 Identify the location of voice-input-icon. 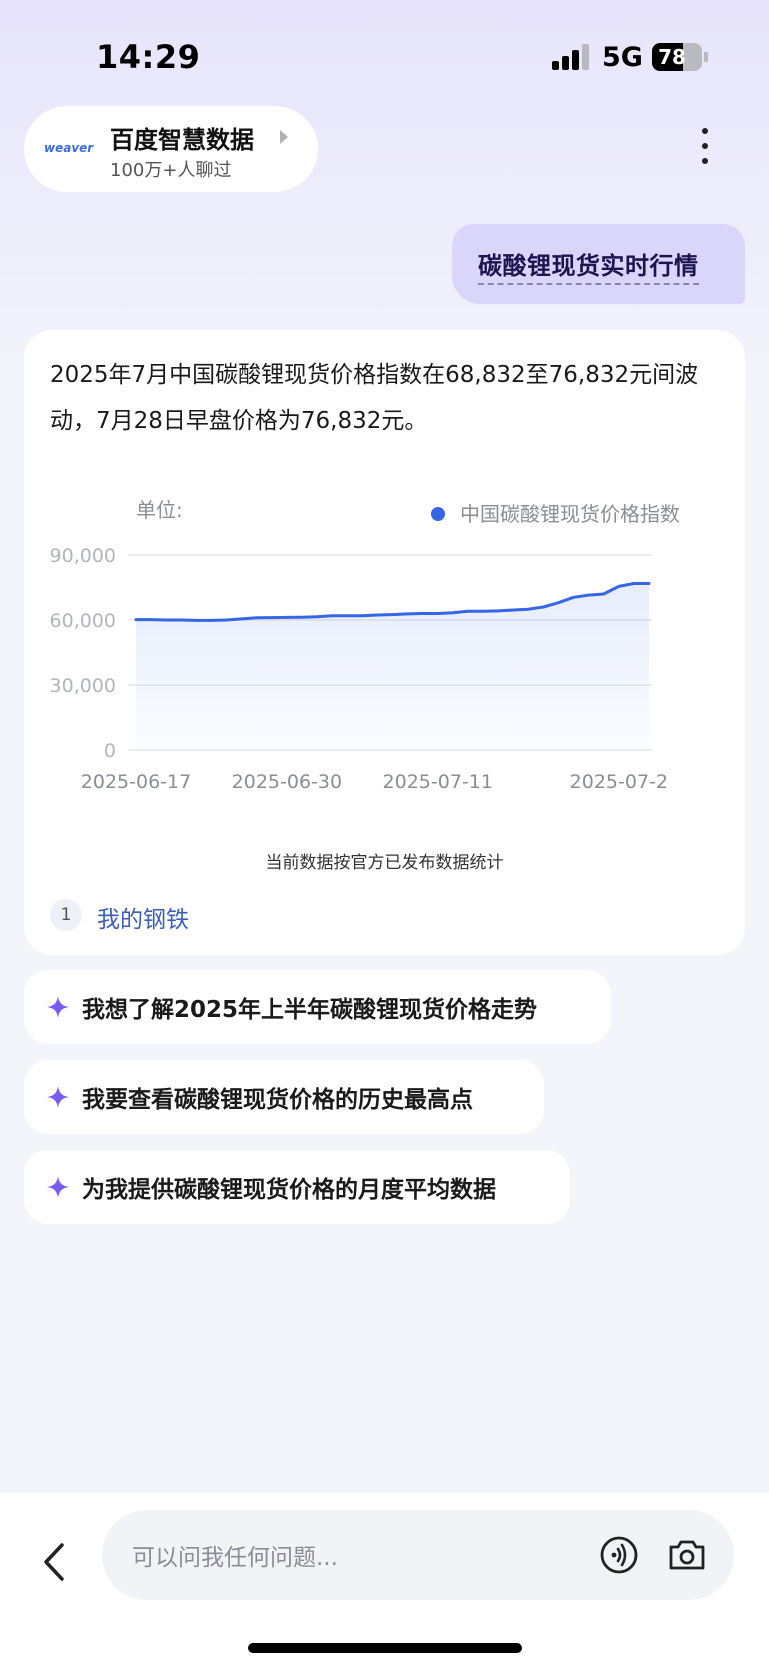
(619, 1555).